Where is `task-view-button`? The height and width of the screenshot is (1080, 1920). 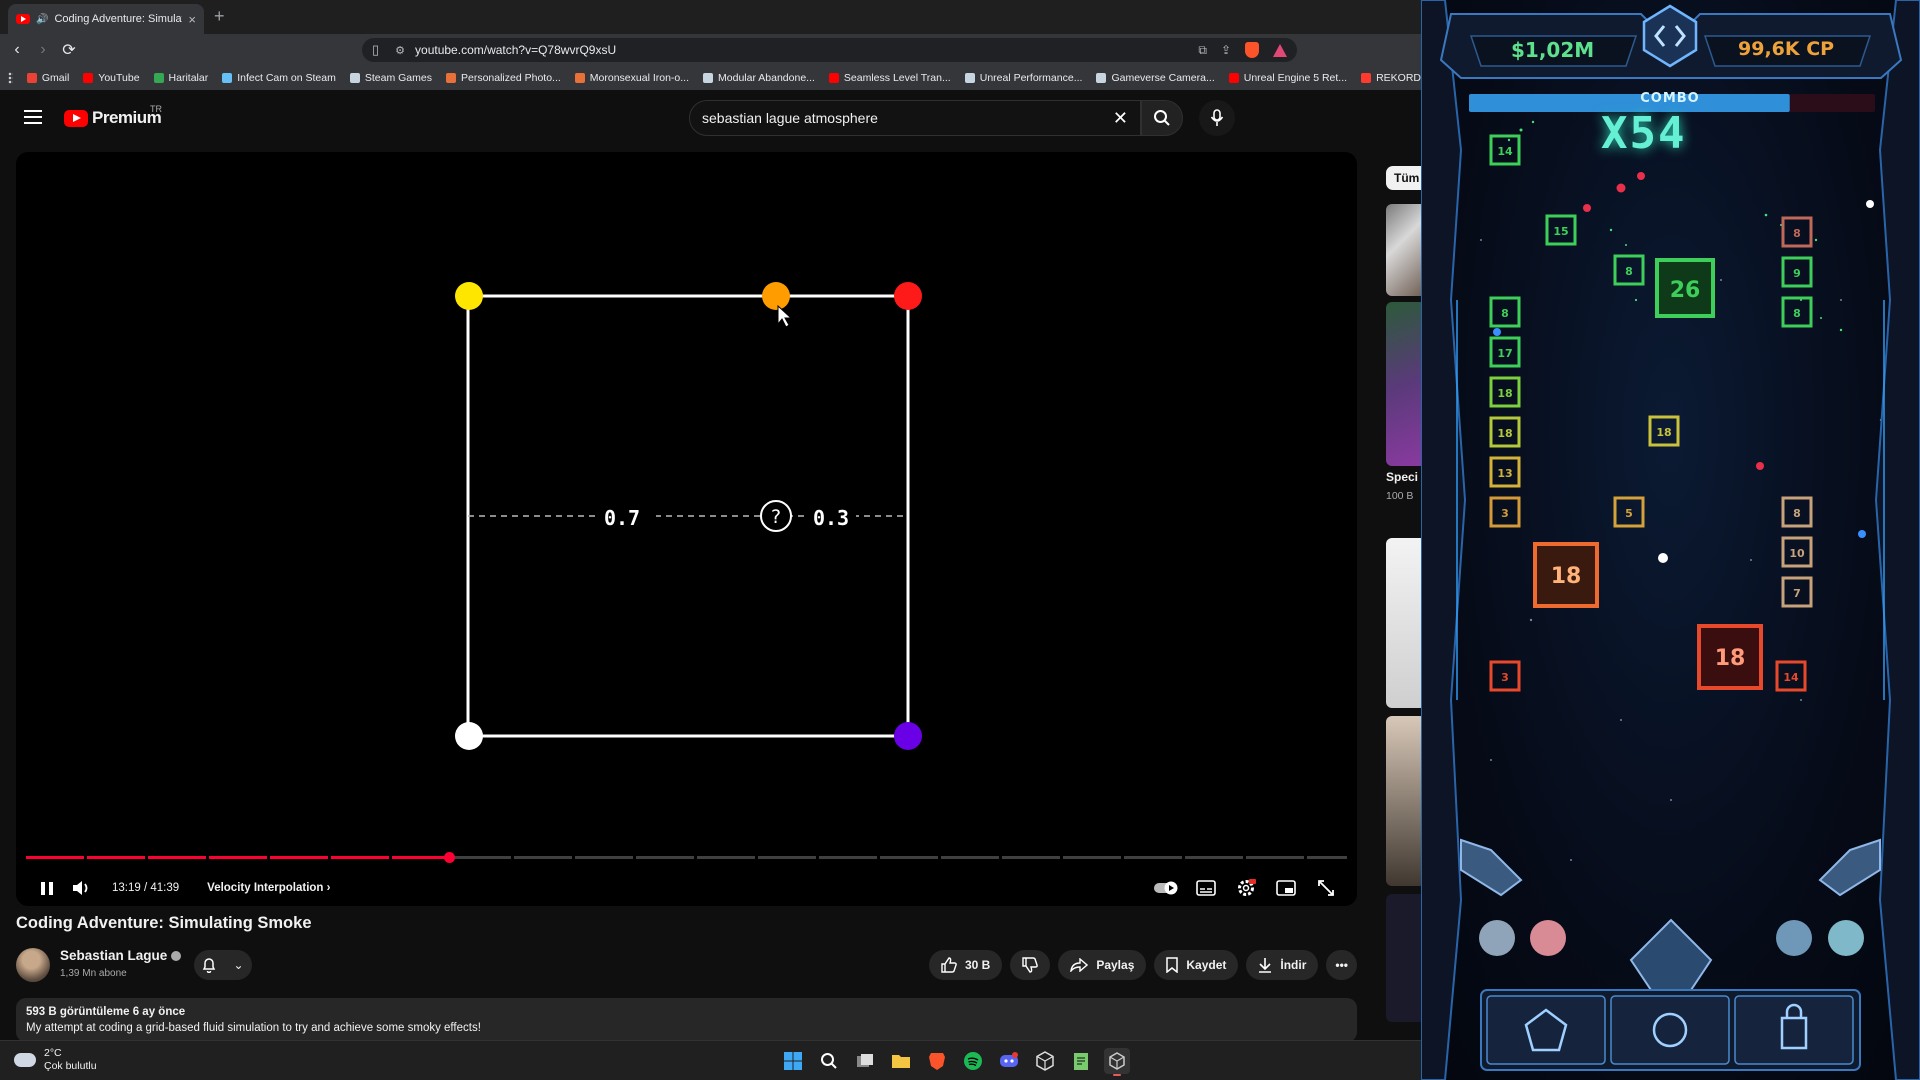
task-view-button is located at coordinates (865, 1061).